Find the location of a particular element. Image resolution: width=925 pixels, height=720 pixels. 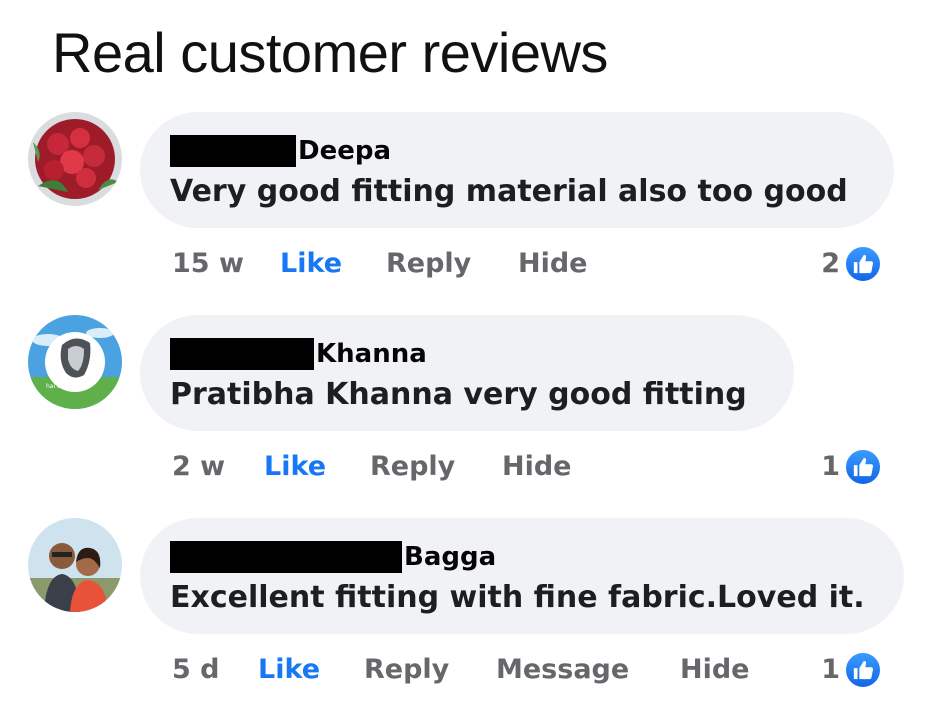

avatar: hai to the is located at coordinates (75, 362).